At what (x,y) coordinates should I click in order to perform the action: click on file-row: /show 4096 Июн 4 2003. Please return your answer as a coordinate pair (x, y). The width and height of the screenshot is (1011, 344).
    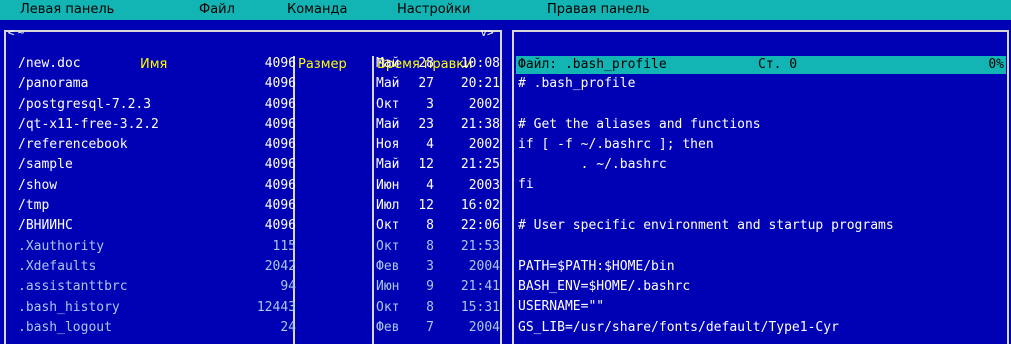
    Looking at the image, I should click on (252, 186).